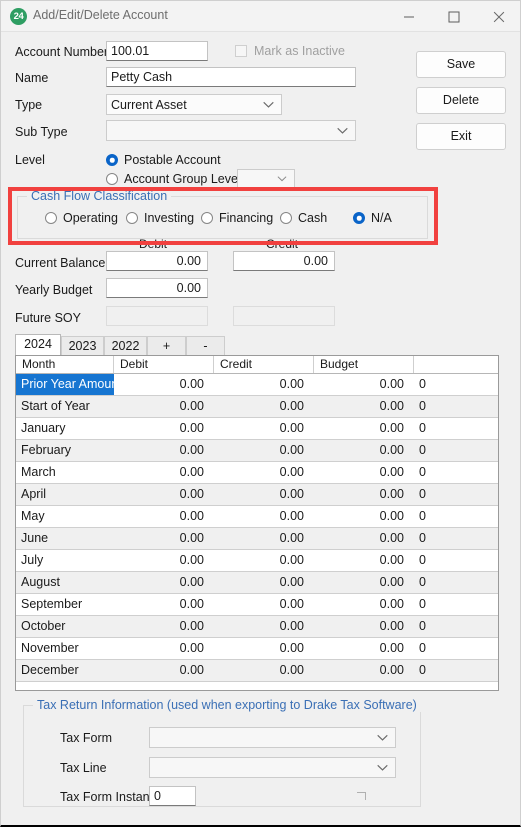  Describe the element at coordinates (194, 104) in the screenshot. I see `type-dropdown: Current Asset` at that location.